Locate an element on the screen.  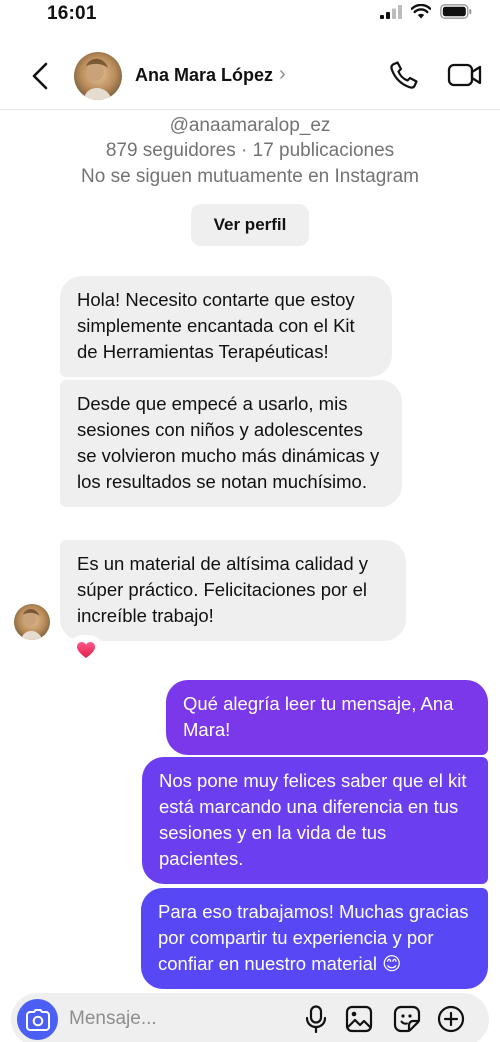
back-arrow-icon is located at coordinates (40, 76).